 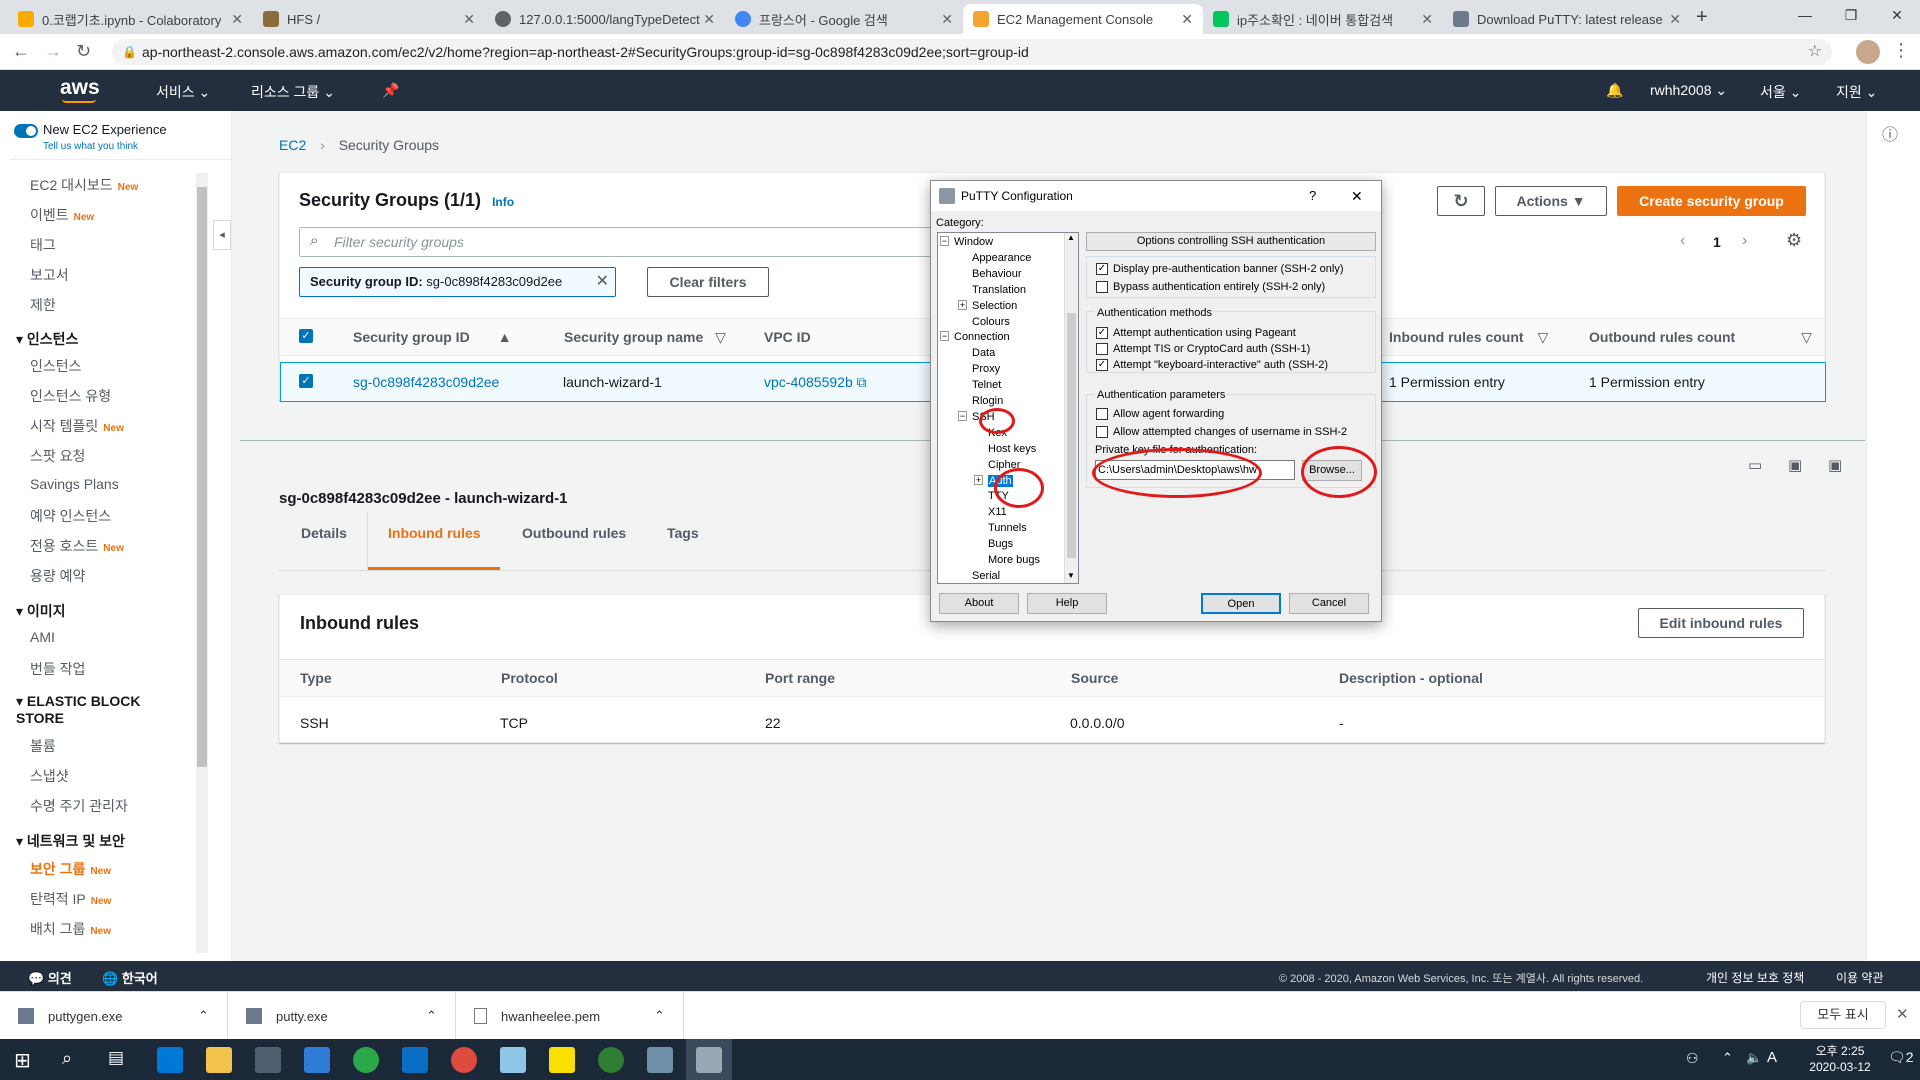 I want to click on sidebar-item-tags: 태그, so click(x=43, y=245).